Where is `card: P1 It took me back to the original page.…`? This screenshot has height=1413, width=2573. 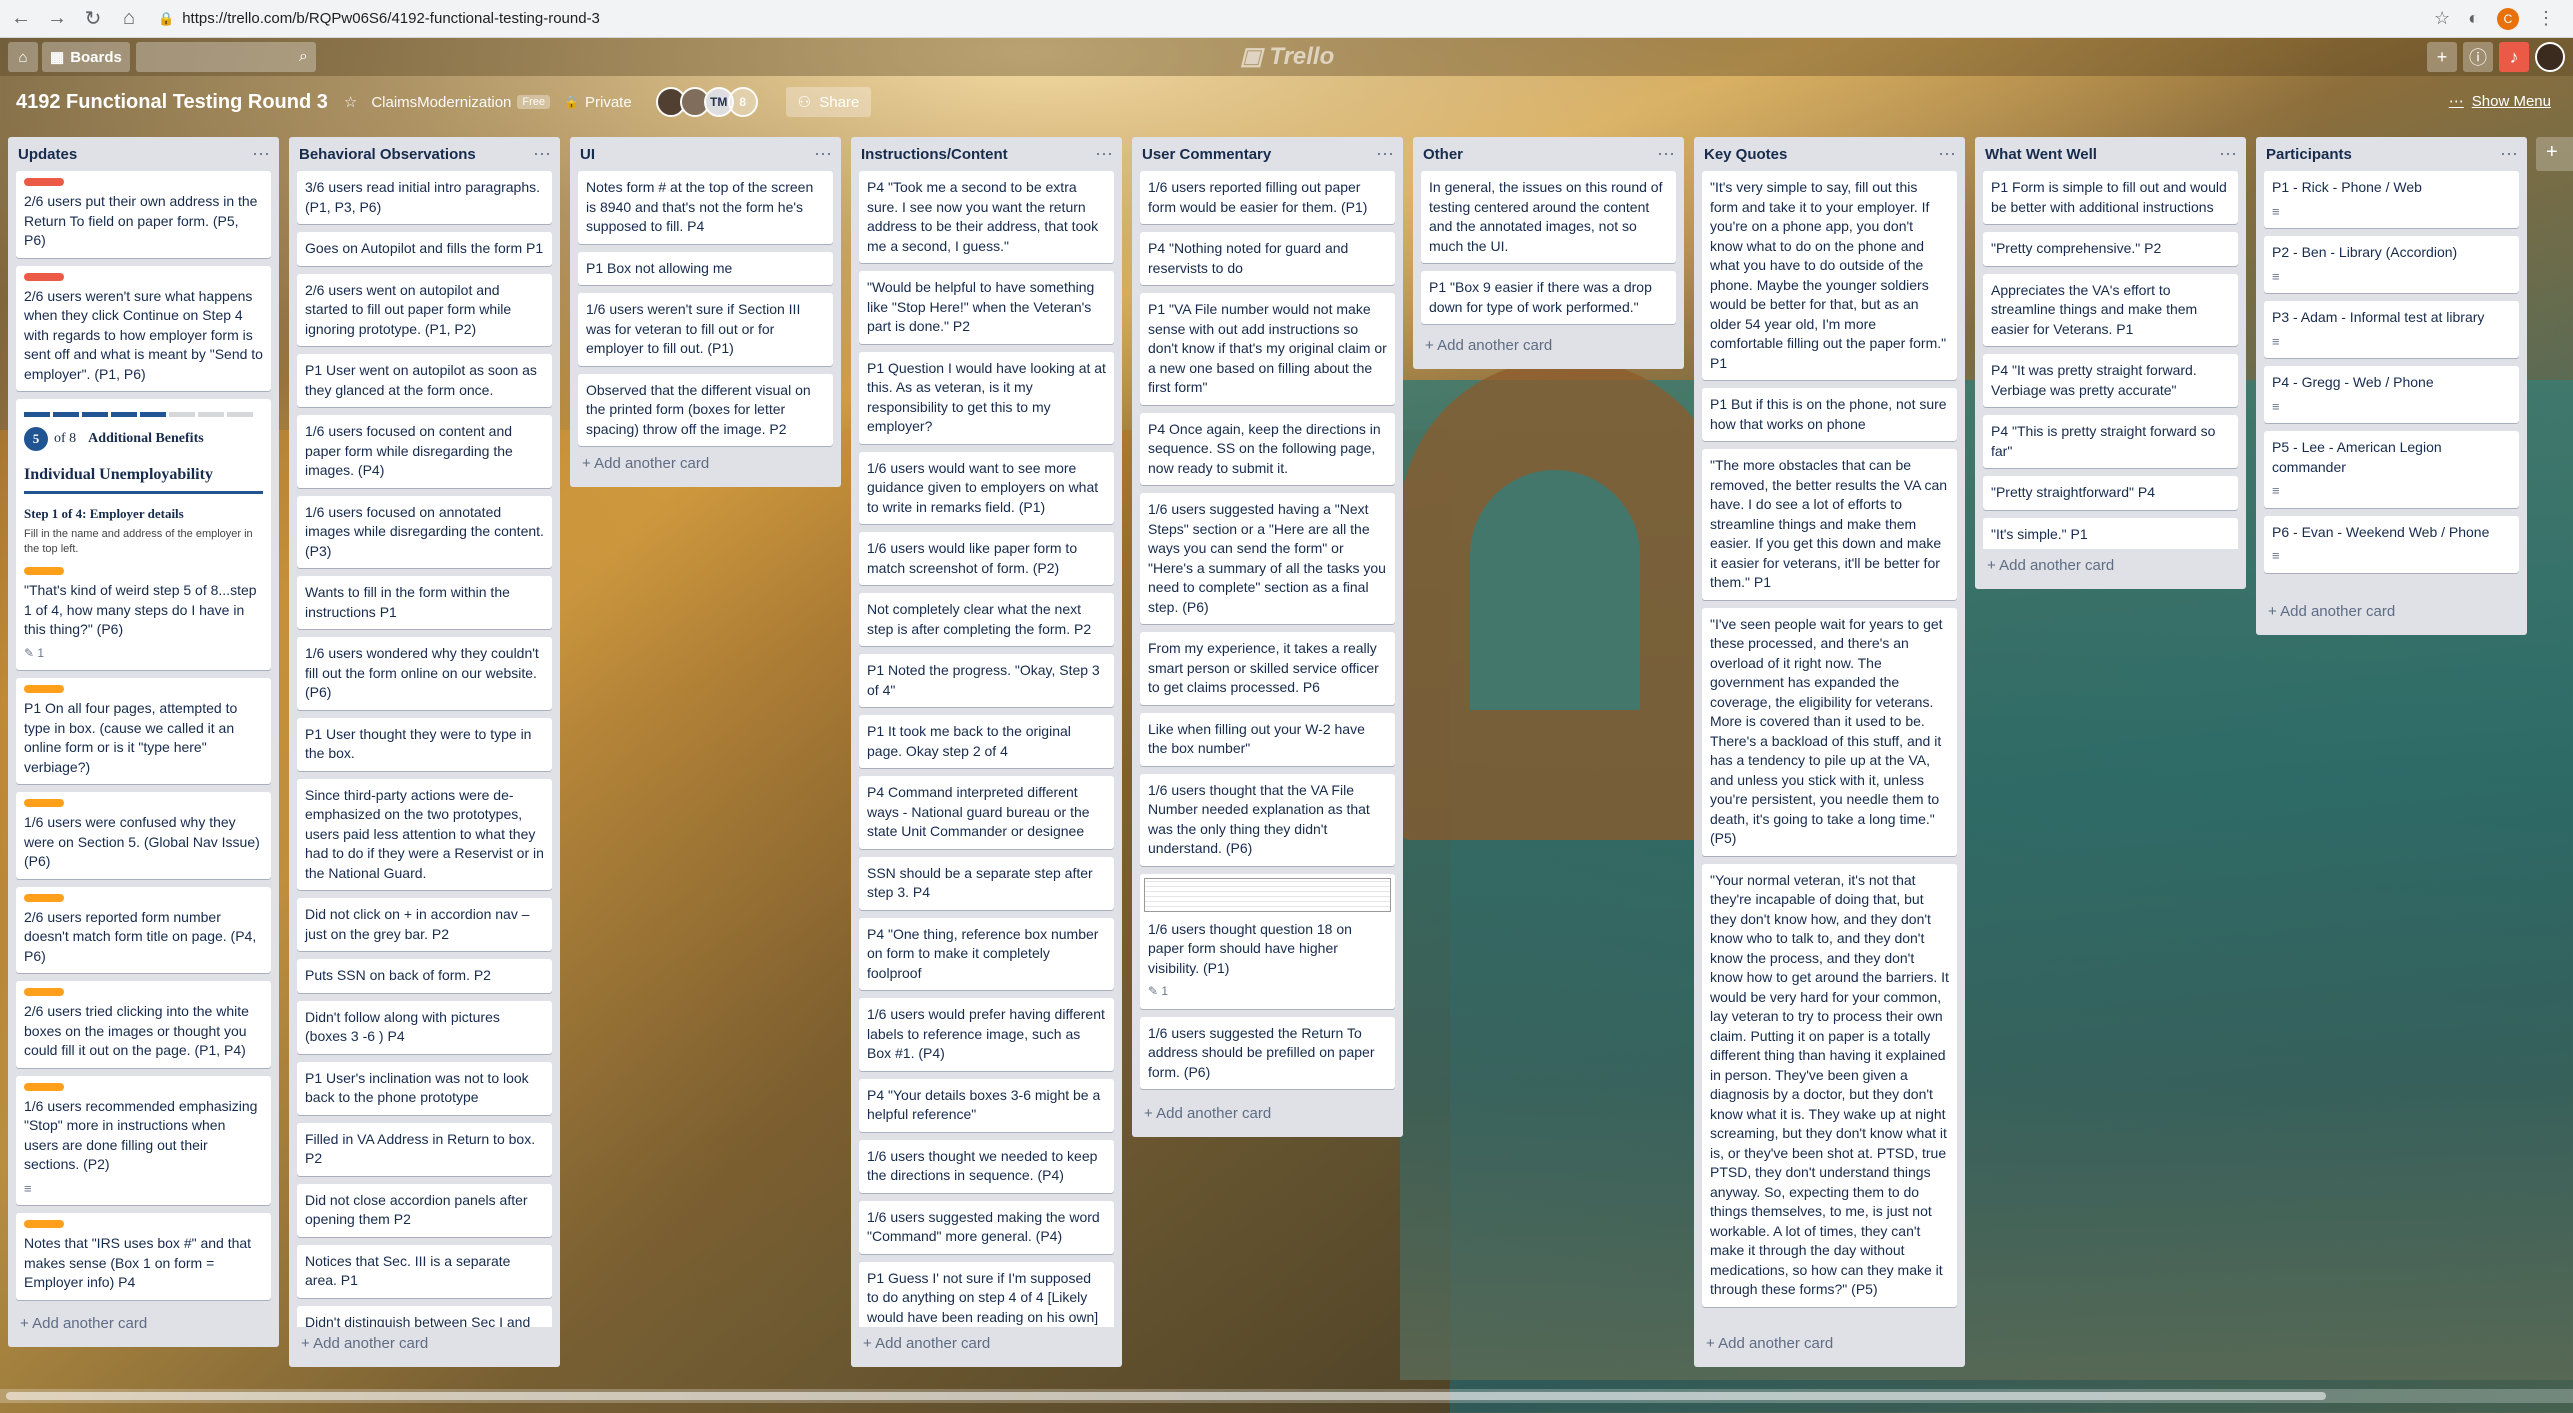 card: P1 It took me back to the original page.… is located at coordinates (986, 741).